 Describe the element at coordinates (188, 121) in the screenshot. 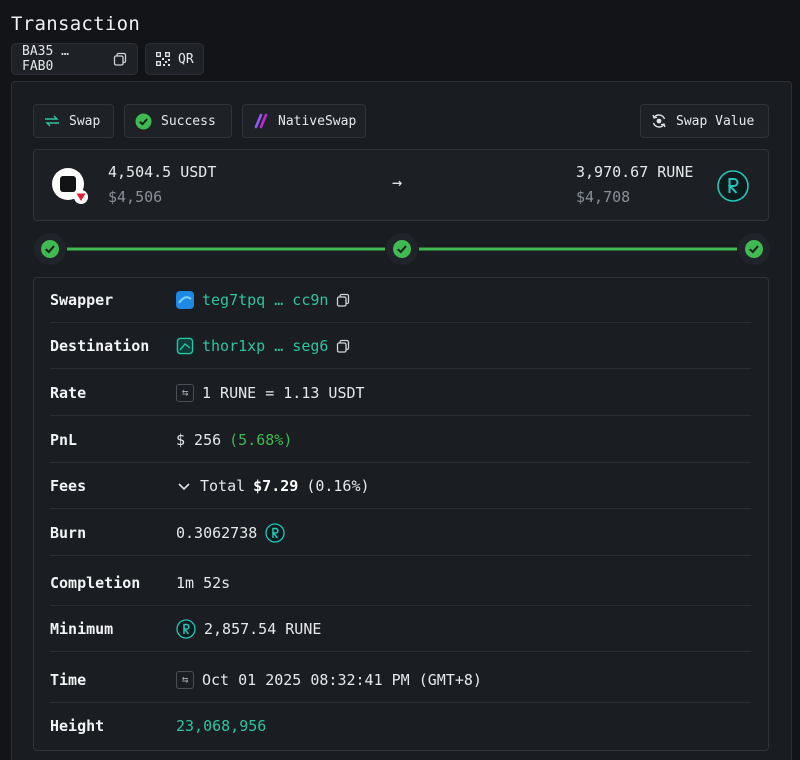

I see `status-label: Success` at that location.